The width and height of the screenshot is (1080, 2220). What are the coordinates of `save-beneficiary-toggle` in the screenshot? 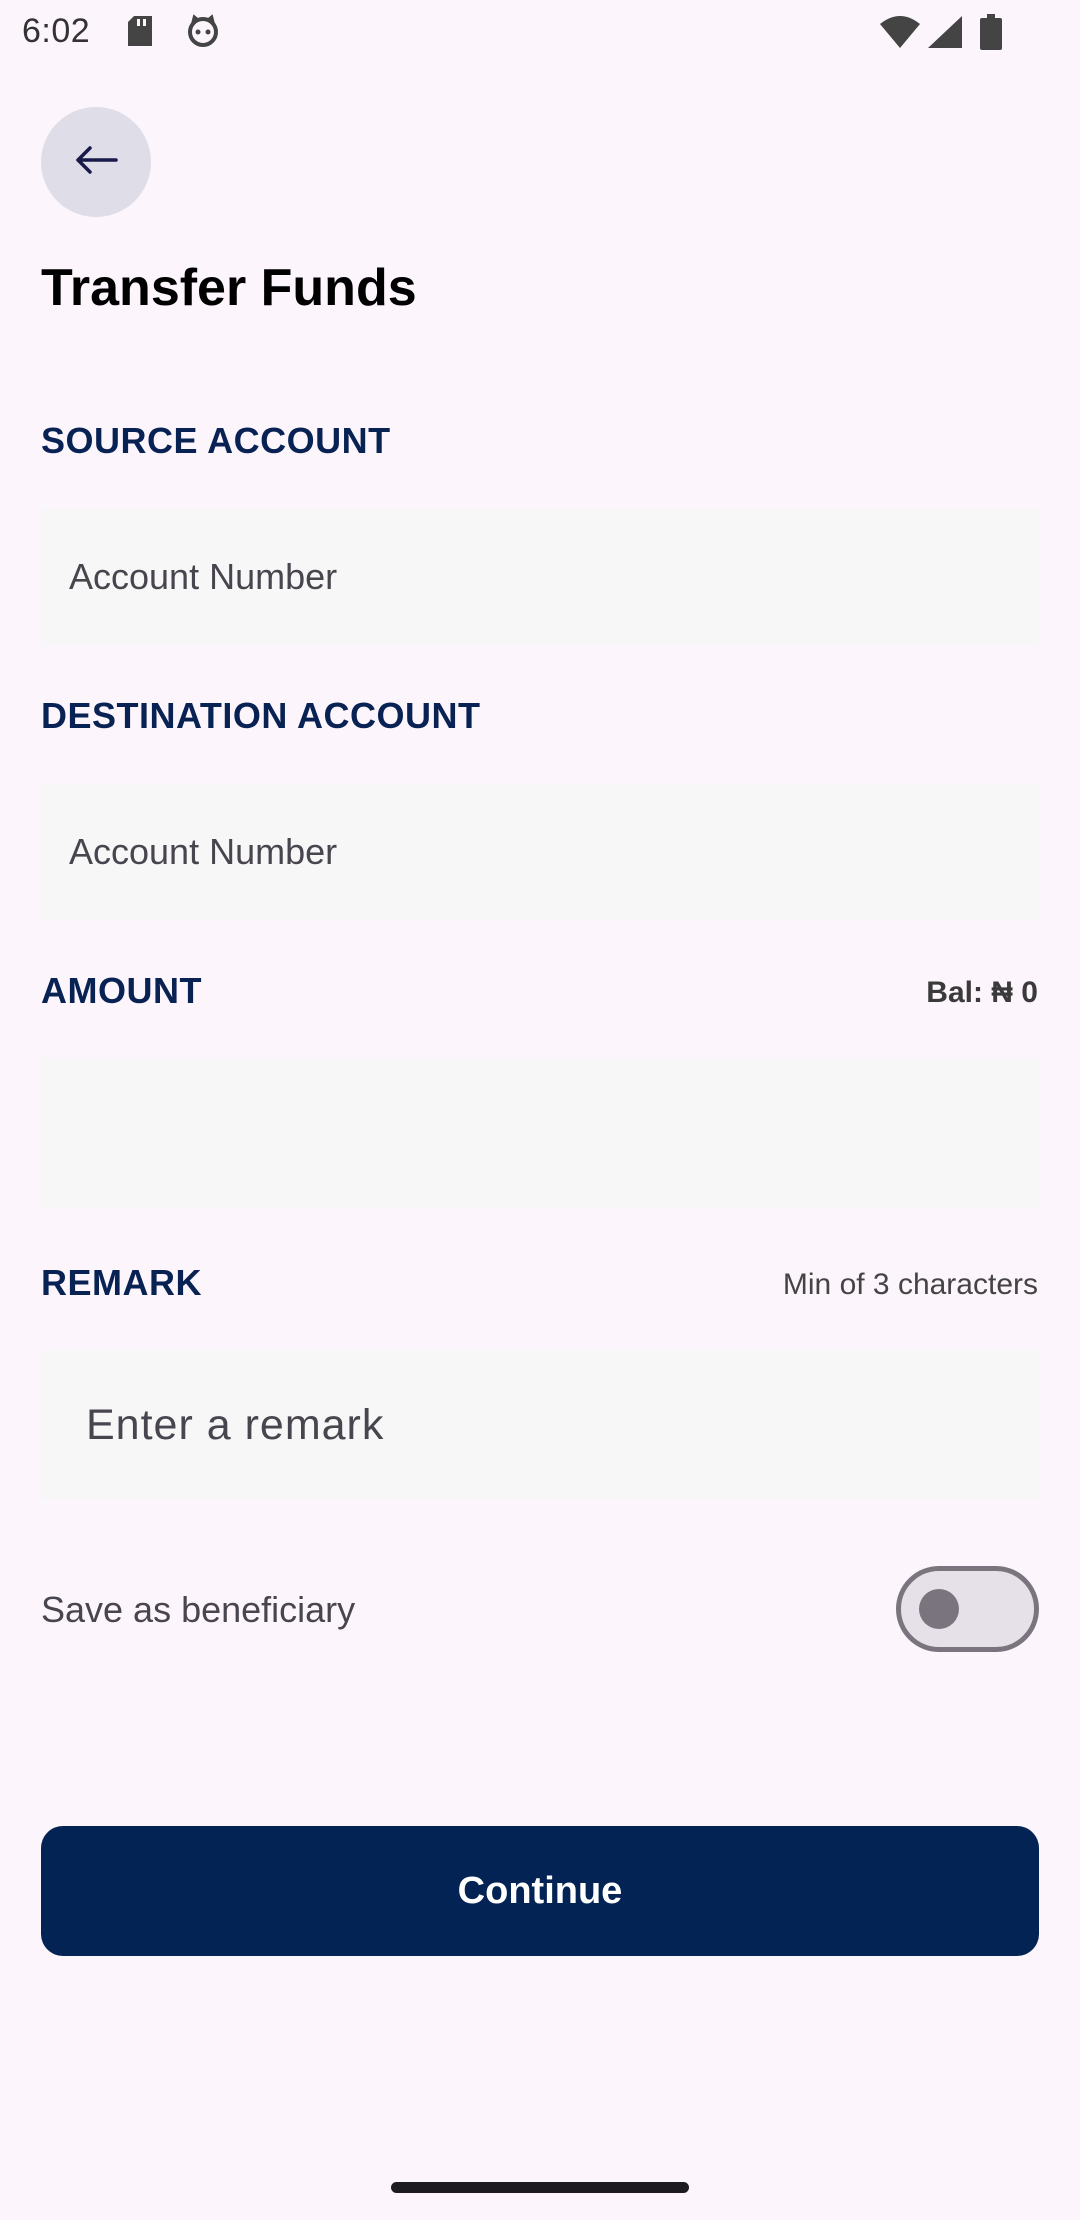 It's located at (967, 1609).